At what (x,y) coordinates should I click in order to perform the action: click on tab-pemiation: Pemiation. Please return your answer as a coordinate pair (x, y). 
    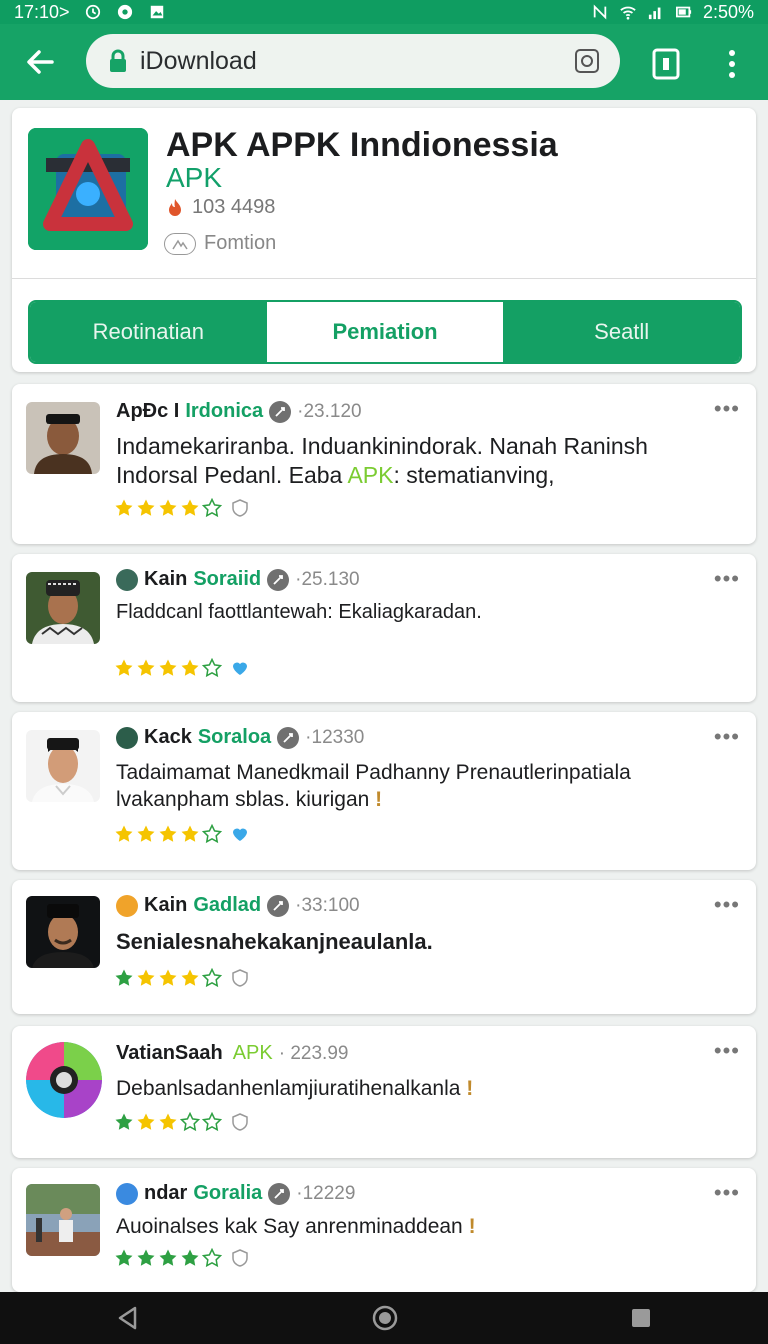
    Looking at the image, I should click on (385, 332).